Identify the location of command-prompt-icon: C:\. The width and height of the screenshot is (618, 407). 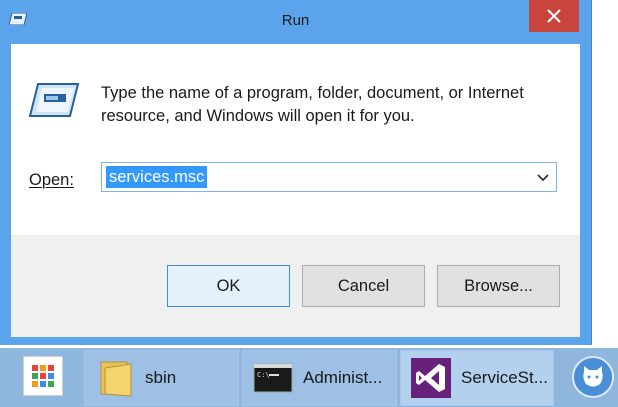
(273, 378).